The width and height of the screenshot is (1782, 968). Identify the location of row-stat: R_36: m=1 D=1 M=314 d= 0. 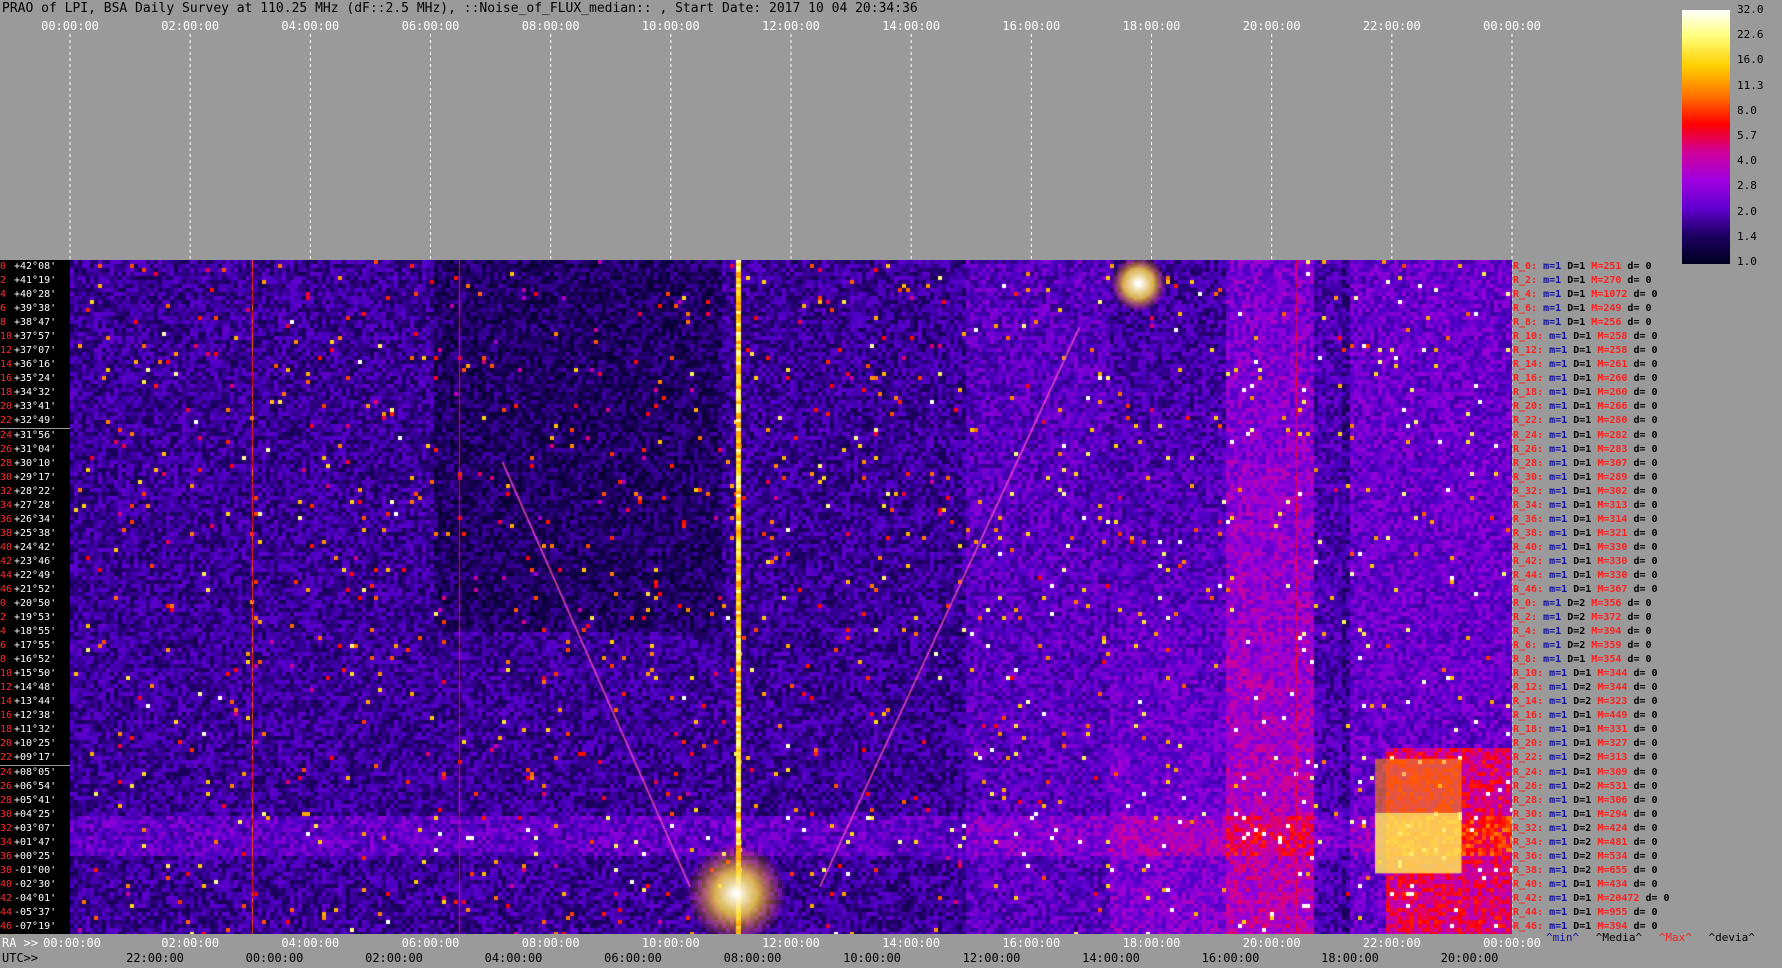
(1585, 519).